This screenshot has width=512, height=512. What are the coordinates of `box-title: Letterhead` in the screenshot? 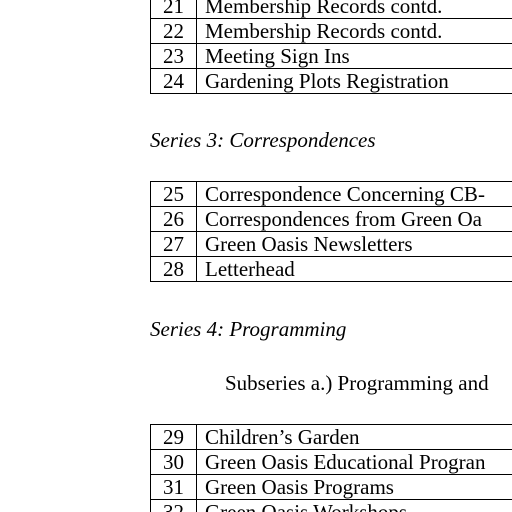 It's located at (354, 269).